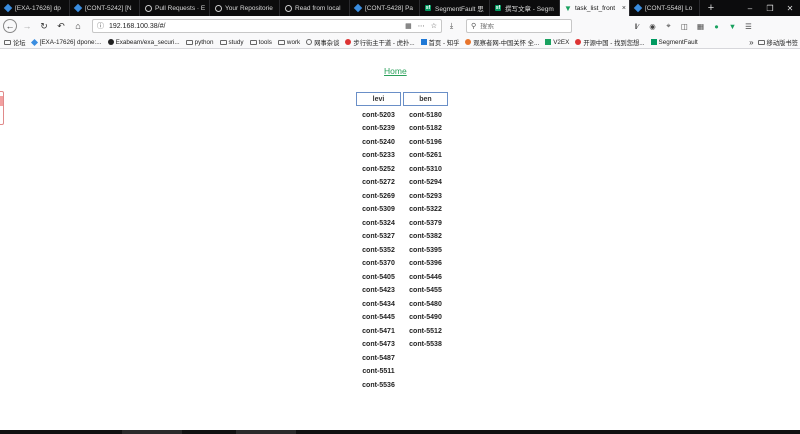  Describe the element at coordinates (561, 42) in the screenshot. I see `bookmark-label: V2EX` at that location.